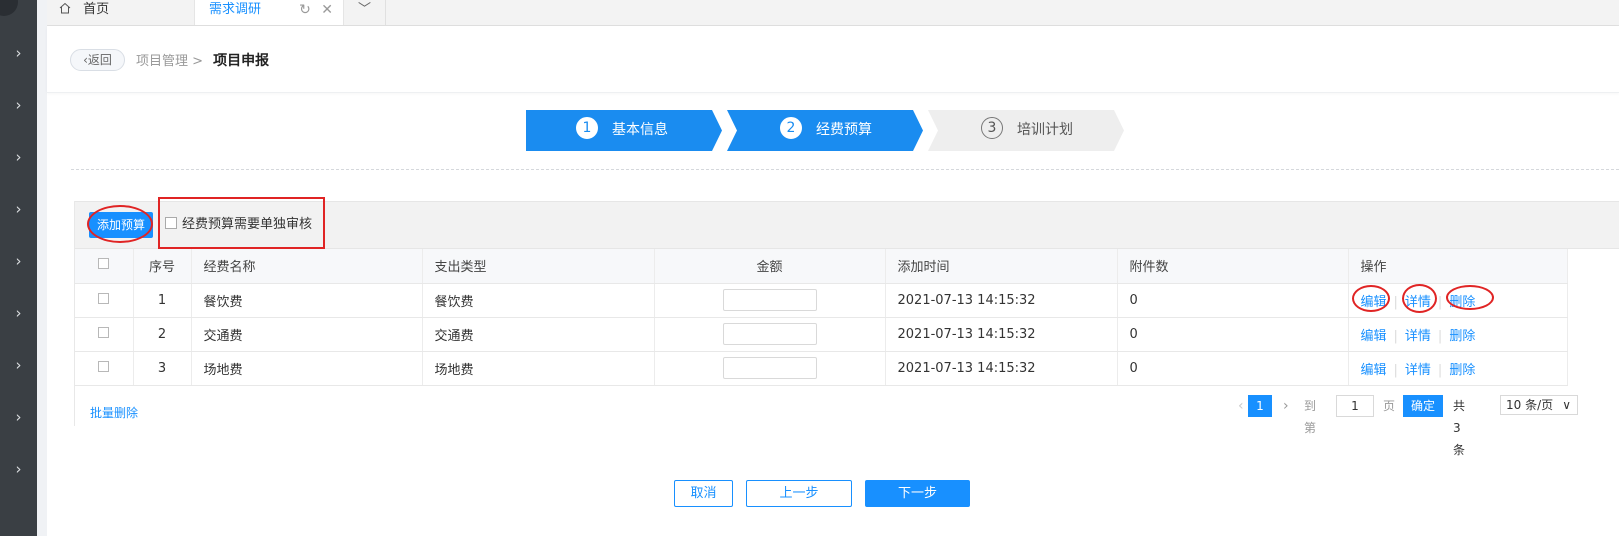 The height and width of the screenshot is (536, 1619). Describe the element at coordinates (1001, 266) in the screenshot. I see `column-header: 添加时间` at that location.